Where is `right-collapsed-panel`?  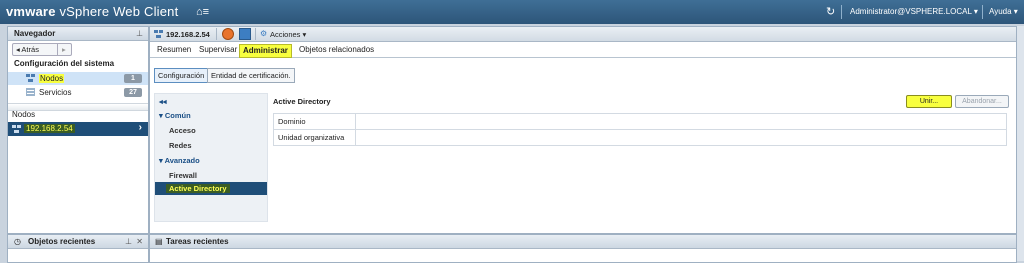
right-collapsed-panel is located at coordinates (1020, 143).